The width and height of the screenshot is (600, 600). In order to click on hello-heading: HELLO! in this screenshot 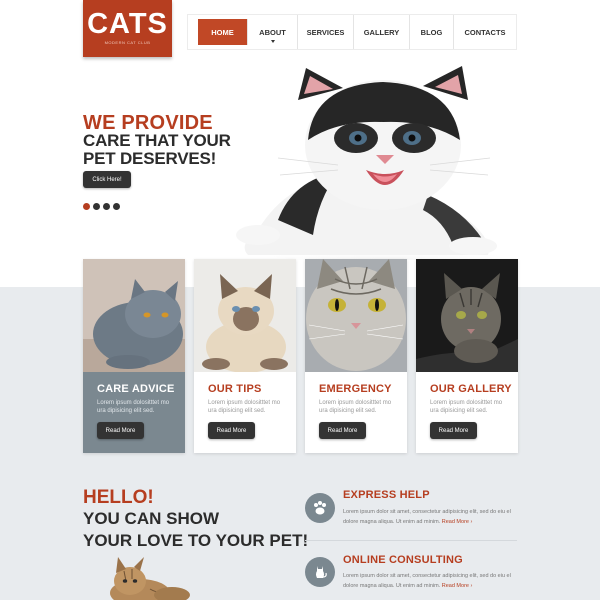, I will do `click(118, 497)`.